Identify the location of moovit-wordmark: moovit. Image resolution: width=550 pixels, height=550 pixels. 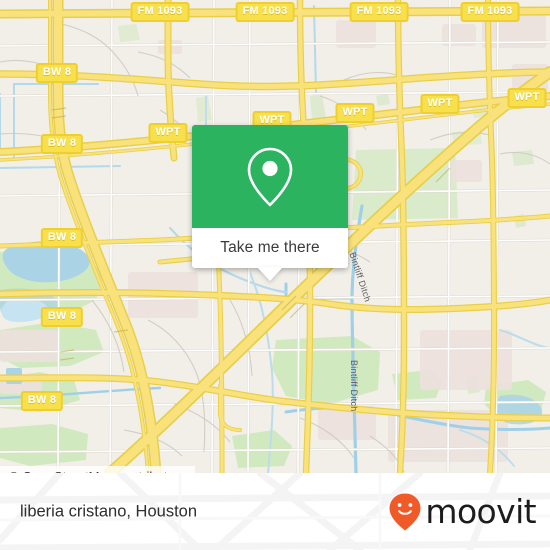
(480, 511).